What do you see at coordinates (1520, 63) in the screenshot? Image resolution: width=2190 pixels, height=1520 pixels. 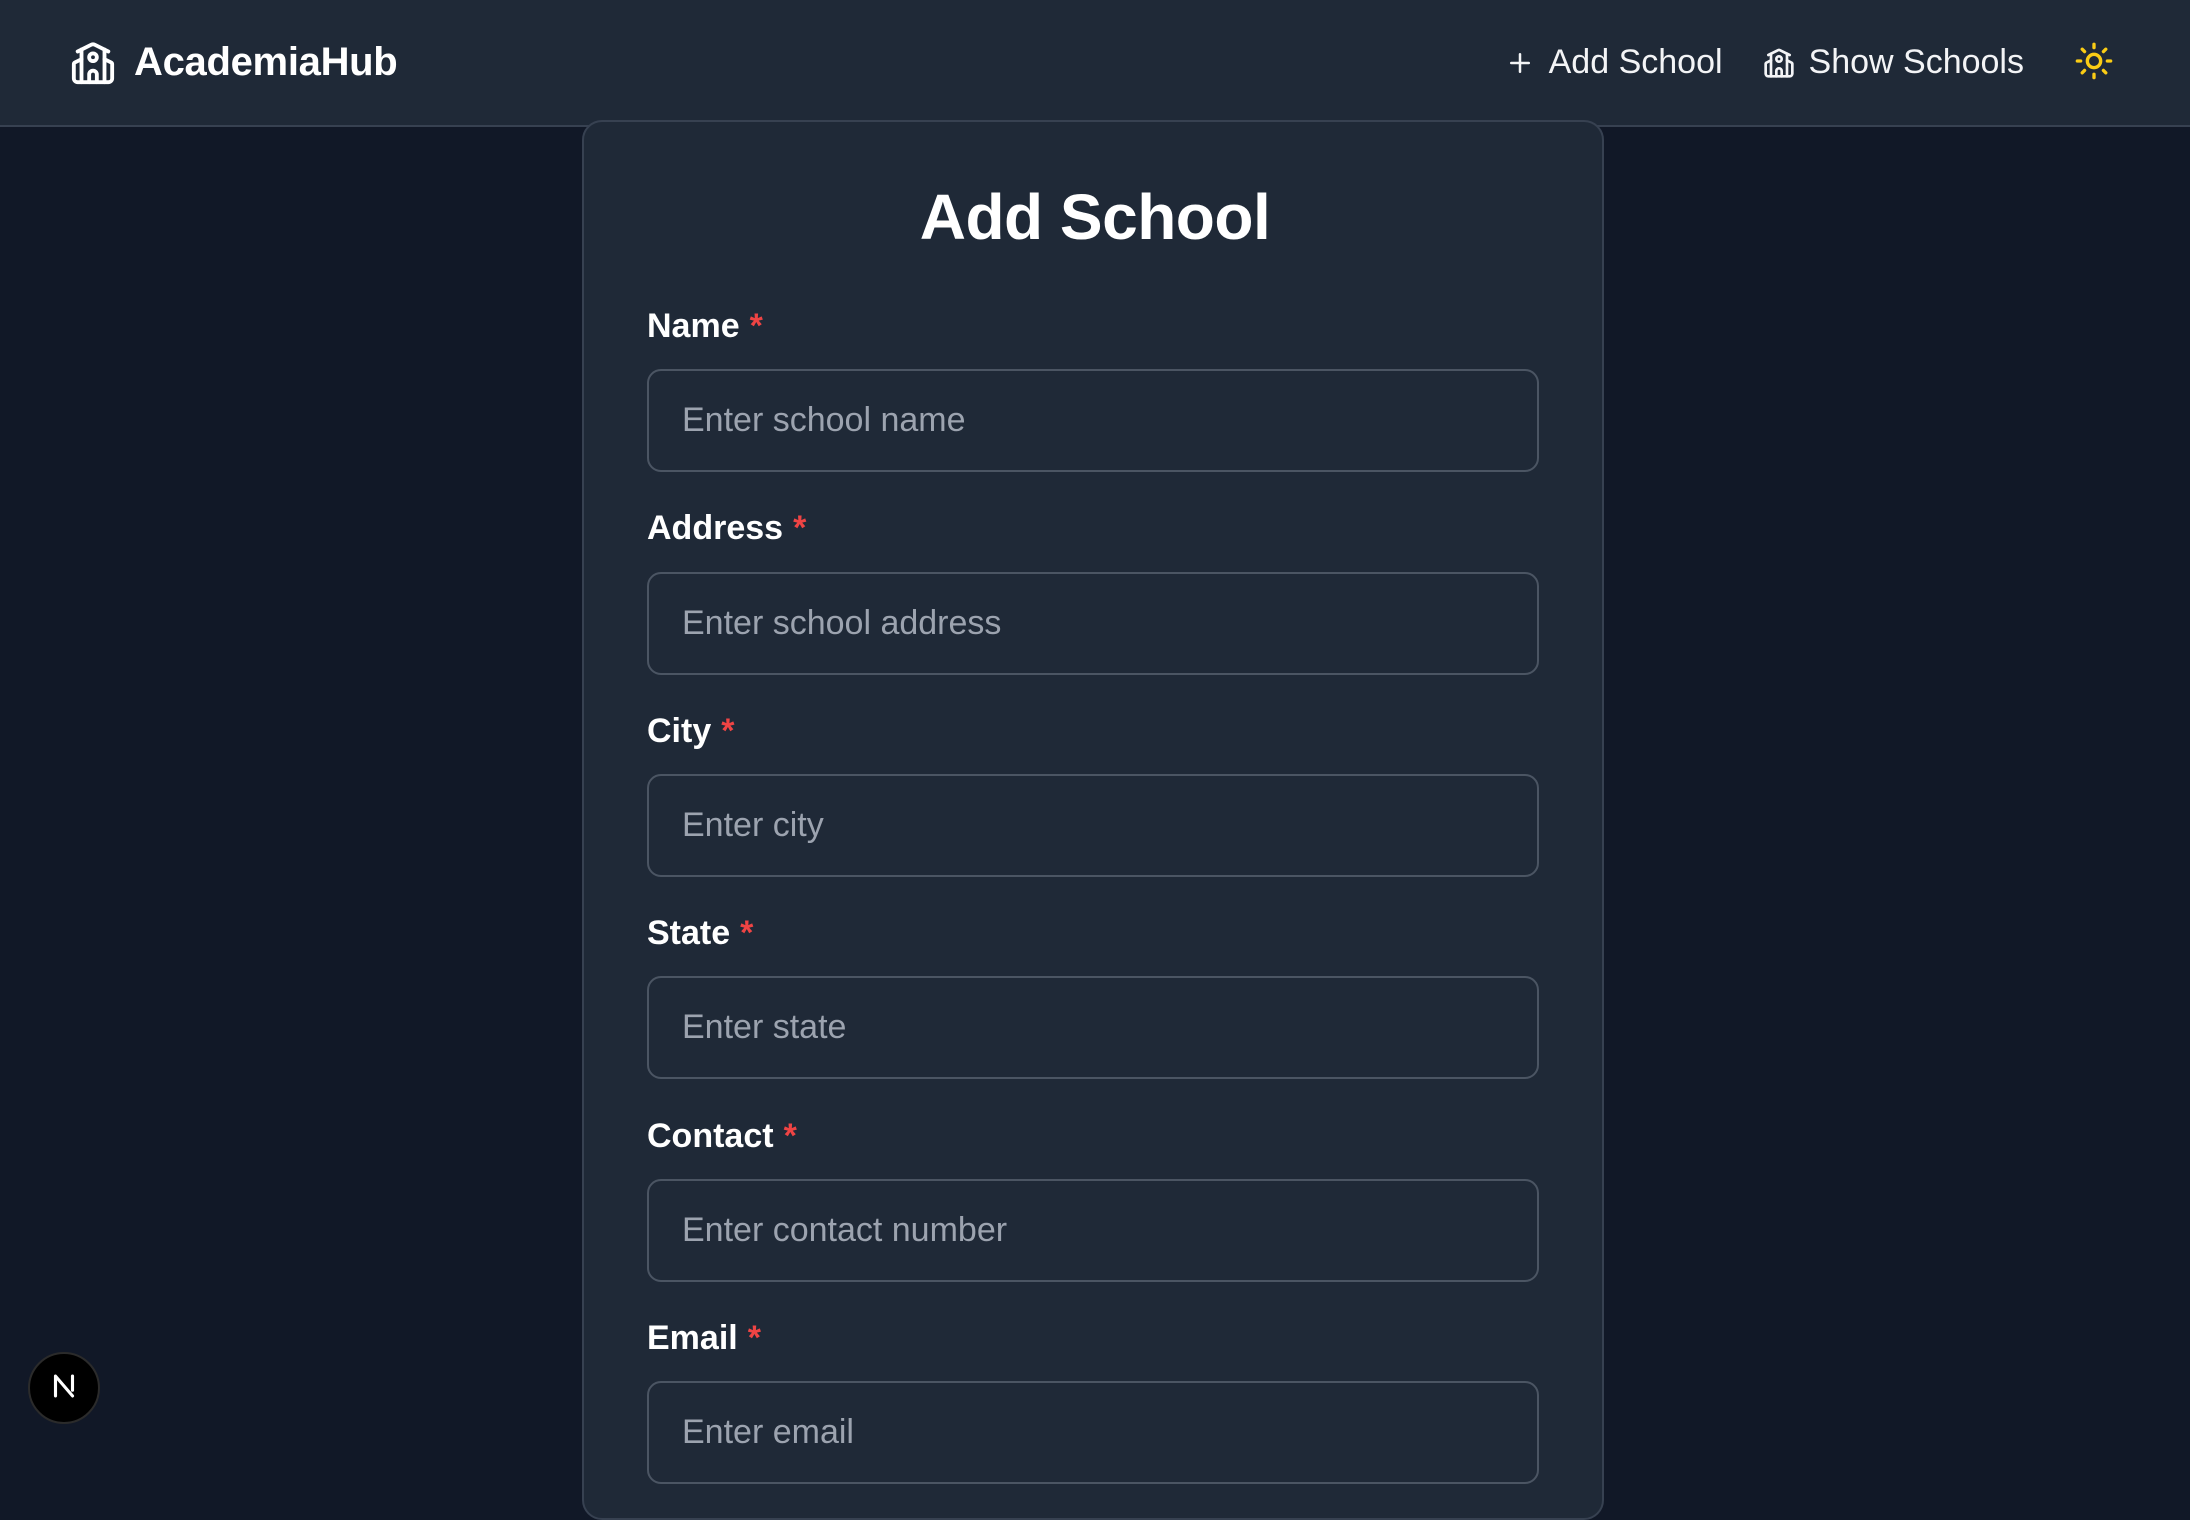 I see `plus-icon` at bounding box center [1520, 63].